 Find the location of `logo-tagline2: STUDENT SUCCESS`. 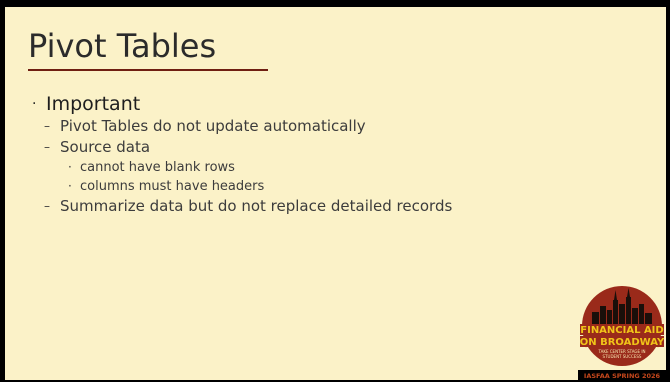

logo-tagline2: STUDENT SUCCESS is located at coordinates (622, 356).